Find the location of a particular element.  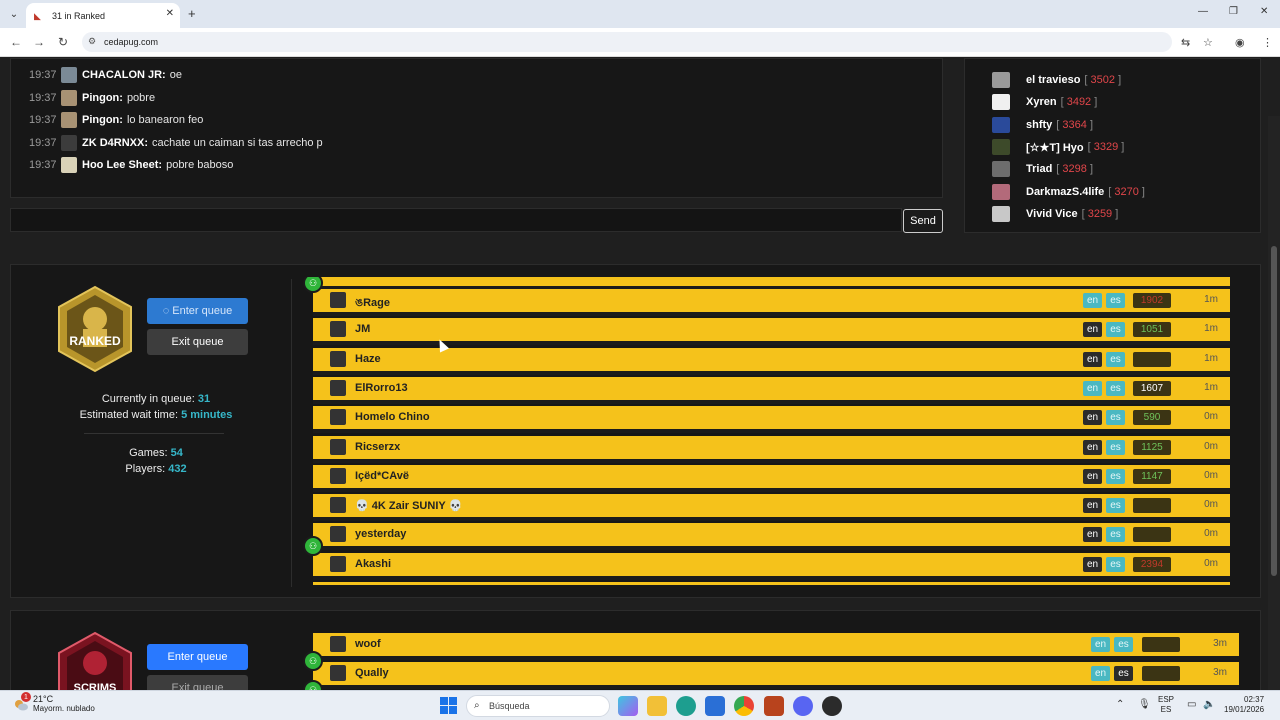

queue-player-row: ElRorro13 en es 1607 1m is located at coordinates (771, 390).